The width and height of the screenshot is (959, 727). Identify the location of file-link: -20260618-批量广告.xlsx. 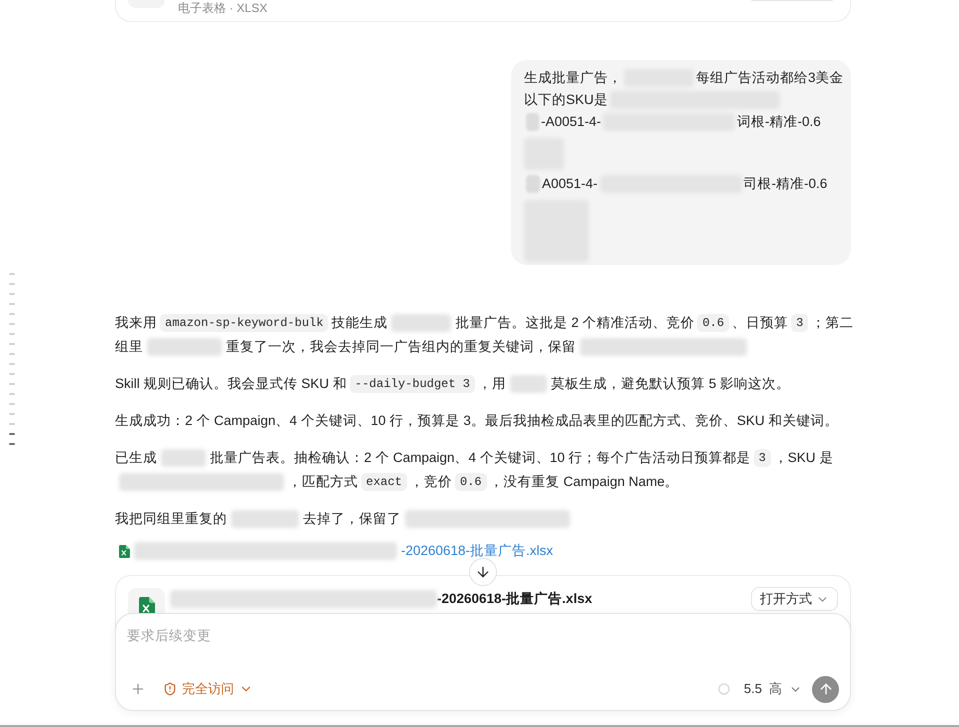
(334, 551).